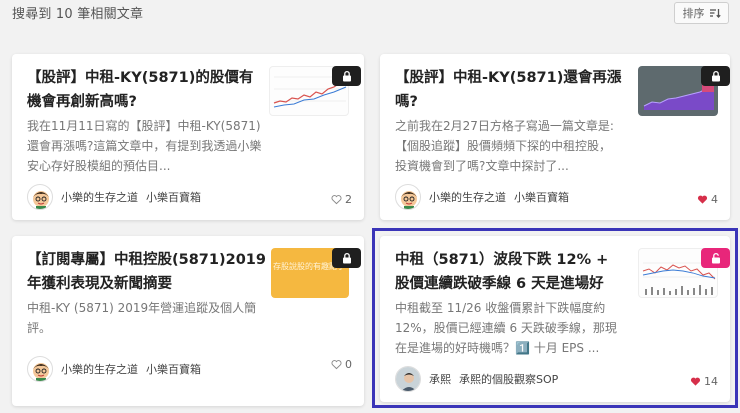 The width and height of the screenshot is (740, 413). I want to click on like-count: 4, so click(707, 199).